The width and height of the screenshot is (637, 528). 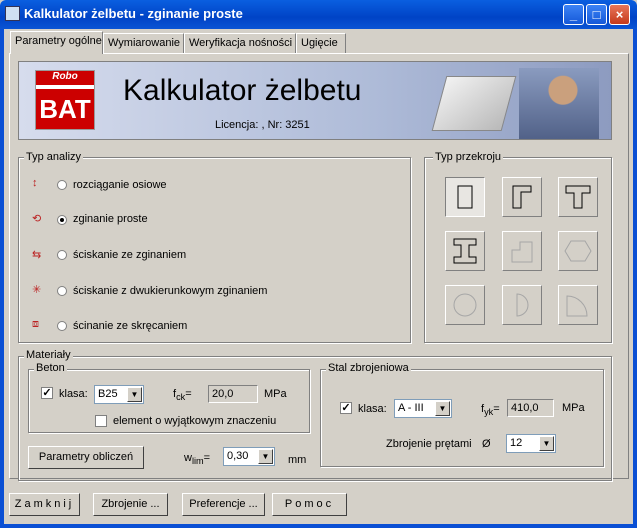 I want to click on biaxial-bending-icon: ✳, so click(x=37, y=290).